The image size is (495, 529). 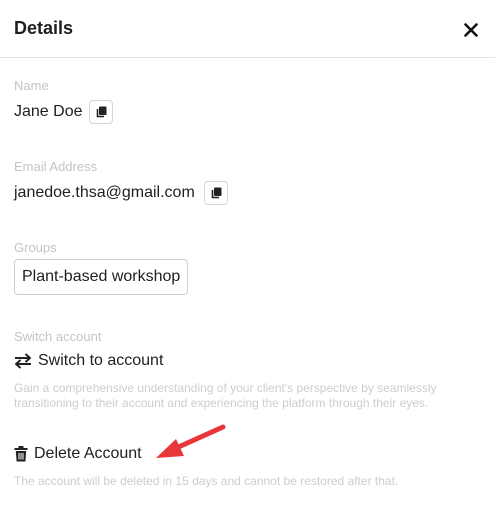 I want to click on switch-account-label: Switch account, so click(x=58, y=336).